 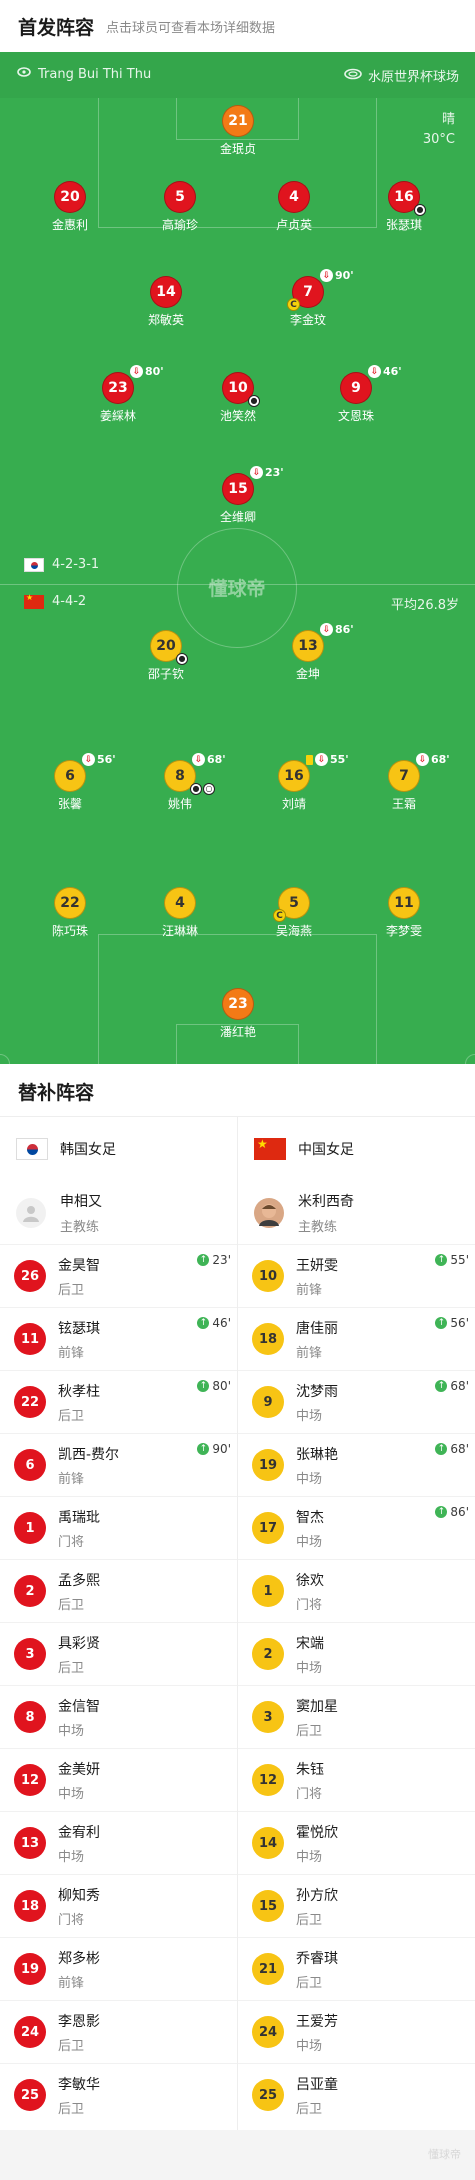 I want to click on substitute-row: 2 孟多熙 后卫, so click(x=118, y=1590).